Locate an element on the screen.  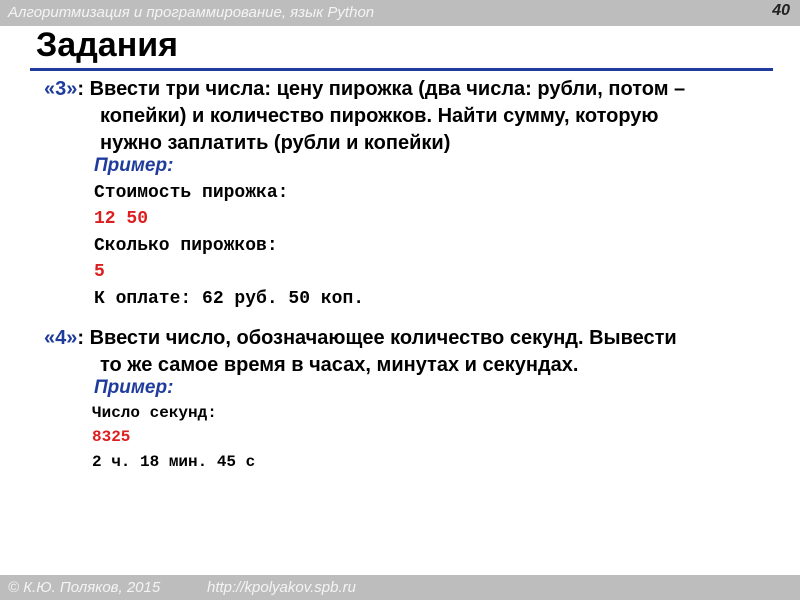
task-3-example-prompt-count: Сколько пирожков: is located at coordinates (186, 246).